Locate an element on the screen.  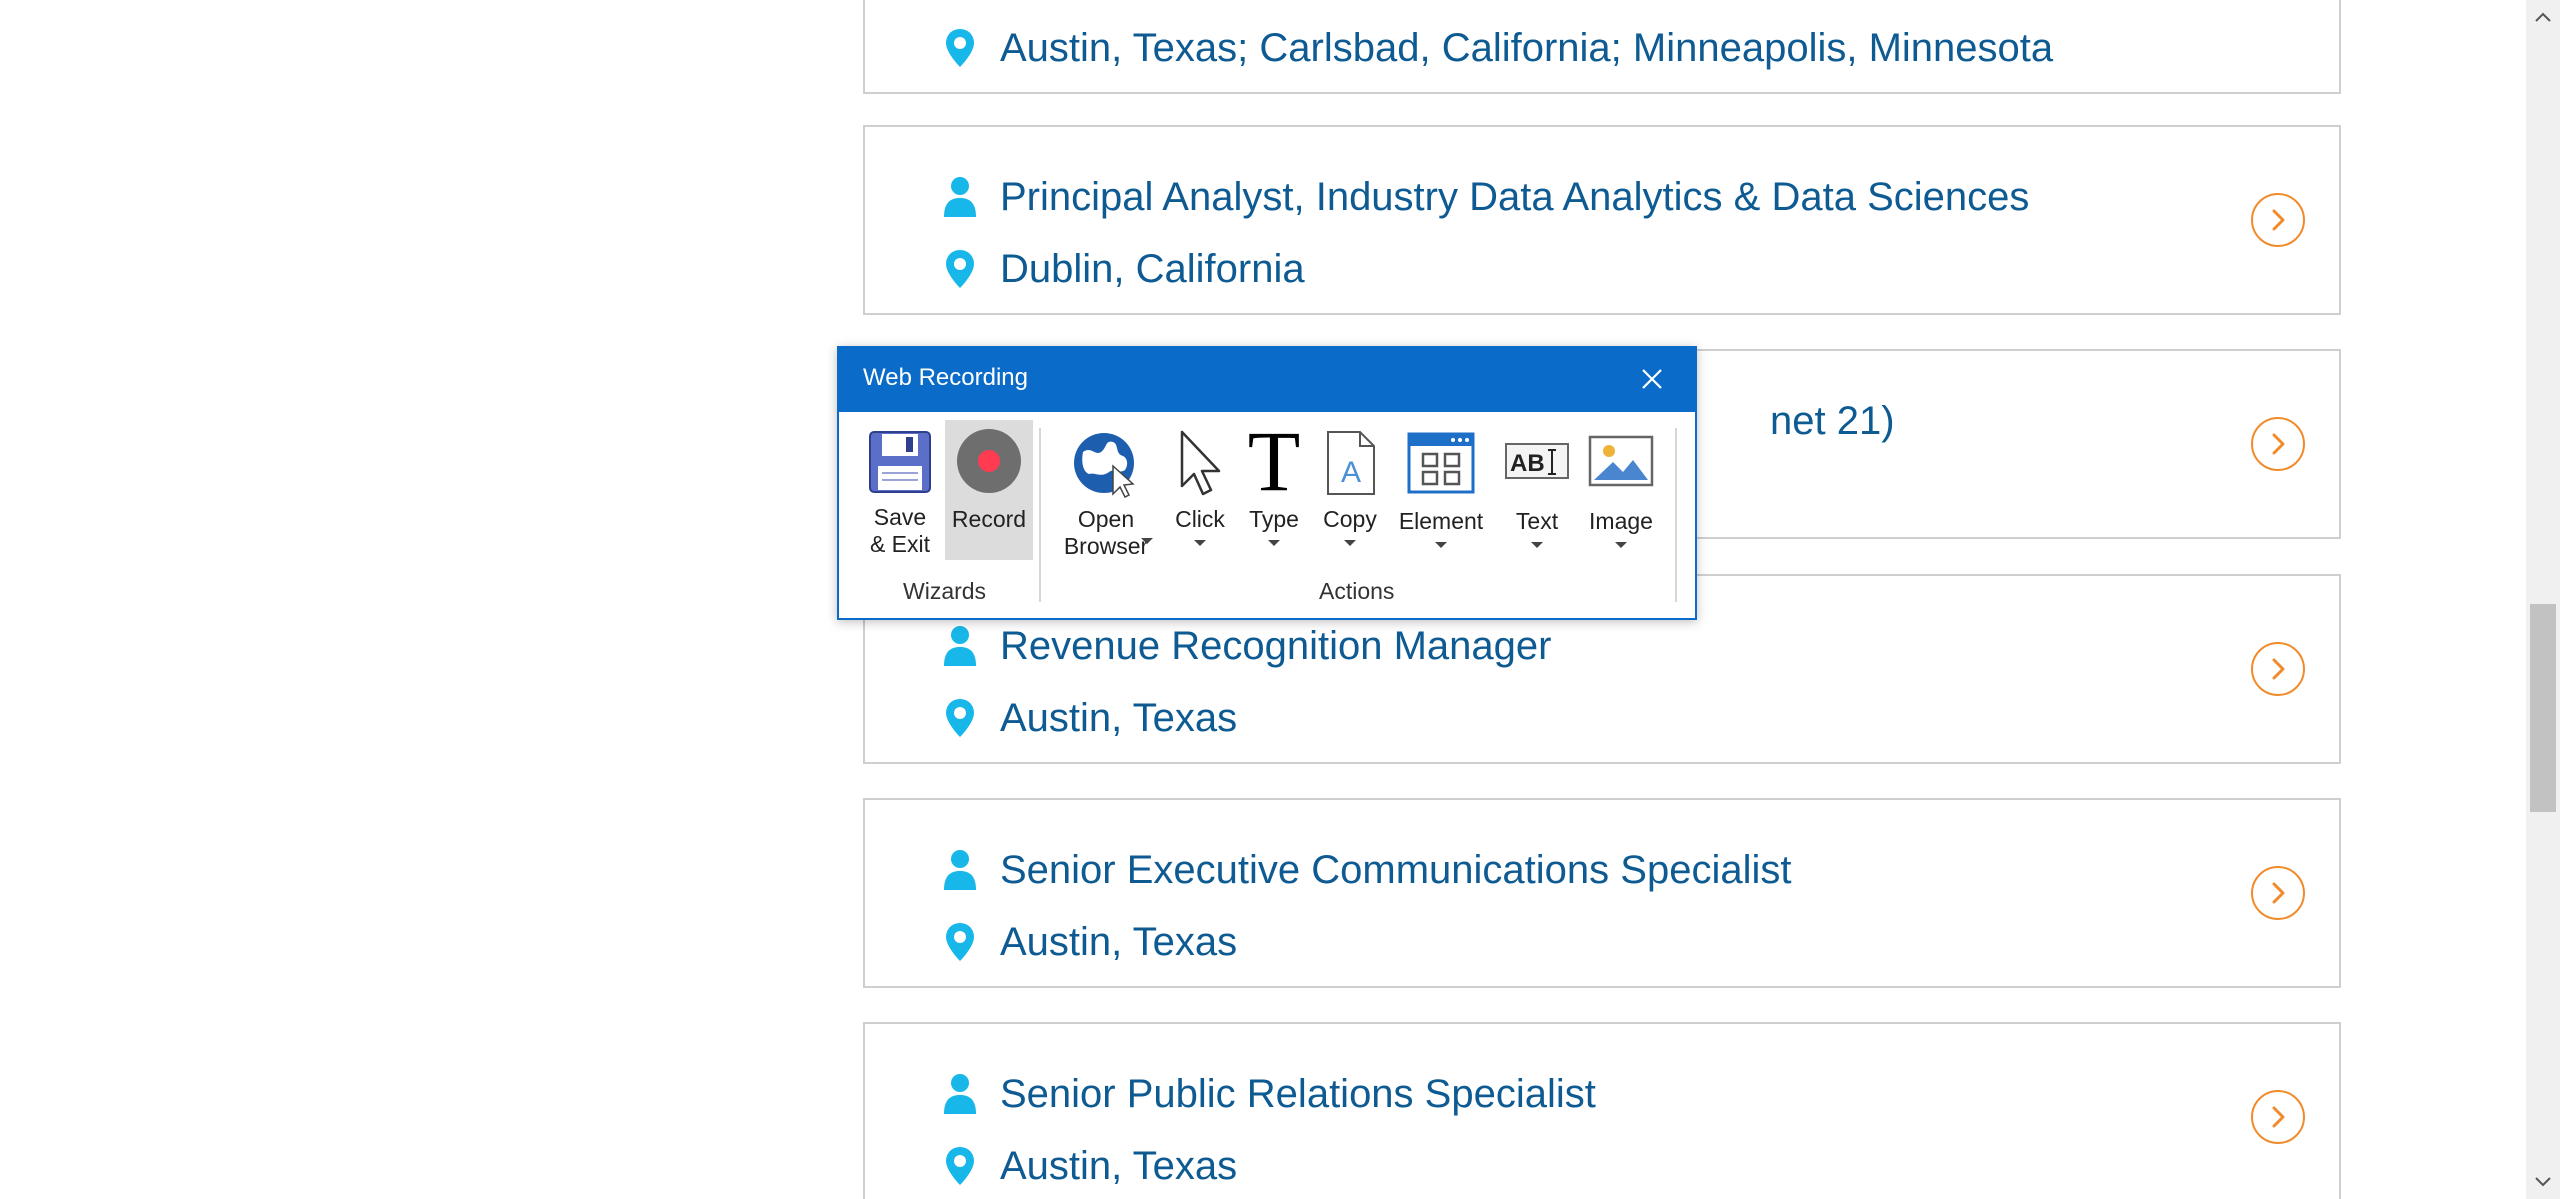
element-label: Element is located at coordinates (1441, 521).